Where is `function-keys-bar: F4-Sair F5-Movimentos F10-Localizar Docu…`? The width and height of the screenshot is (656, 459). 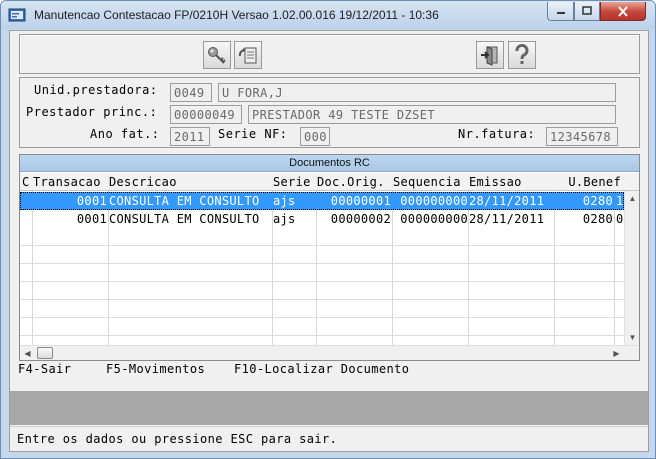
function-keys-bar: F4-Sair F5-Movimentos F10-Localizar Docu… is located at coordinates (328, 370).